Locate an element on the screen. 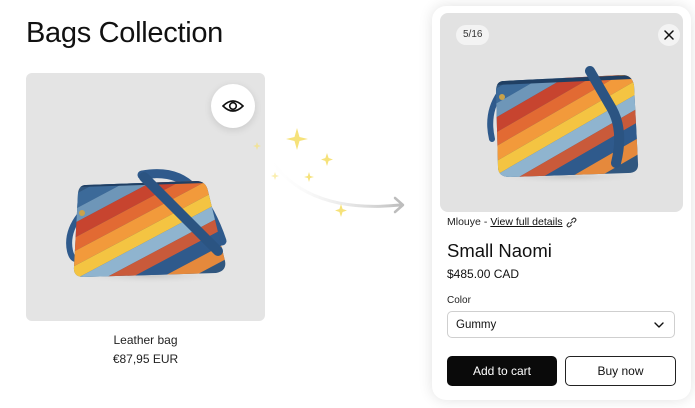  modal-product-price: $485.00 CAD is located at coordinates (483, 274).